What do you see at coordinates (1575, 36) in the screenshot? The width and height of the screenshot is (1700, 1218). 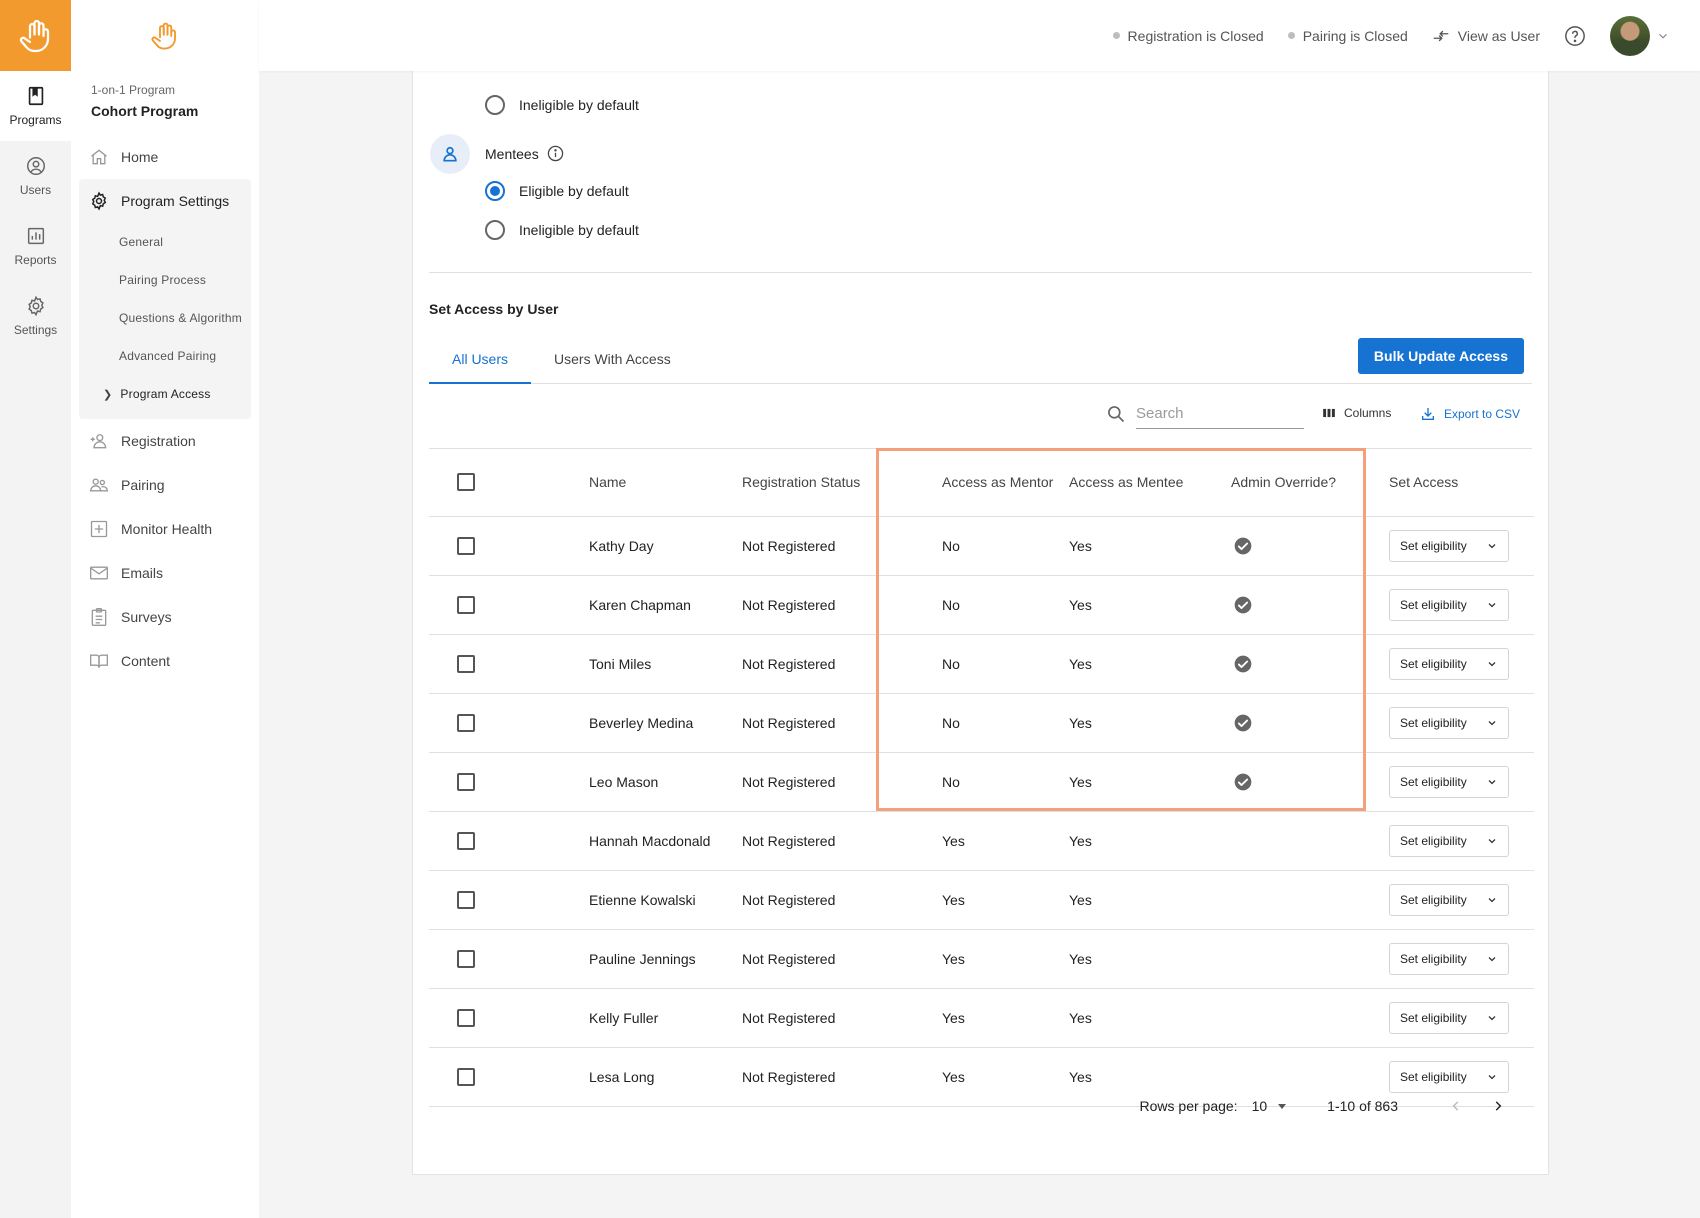 I see `help-icon` at bounding box center [1575, 36].